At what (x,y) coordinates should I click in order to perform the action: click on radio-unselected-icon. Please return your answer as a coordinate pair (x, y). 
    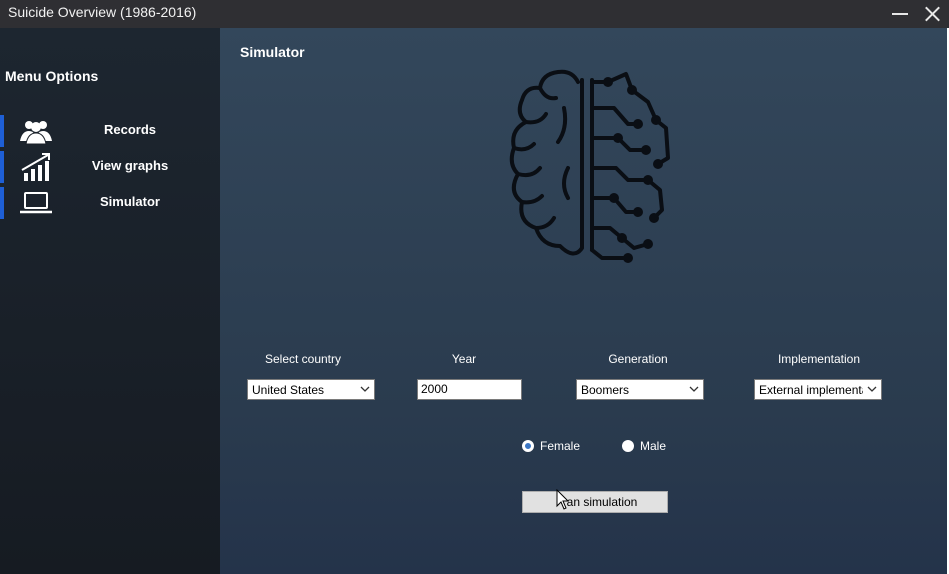
    Looking at the image, I should click on (628, 446).